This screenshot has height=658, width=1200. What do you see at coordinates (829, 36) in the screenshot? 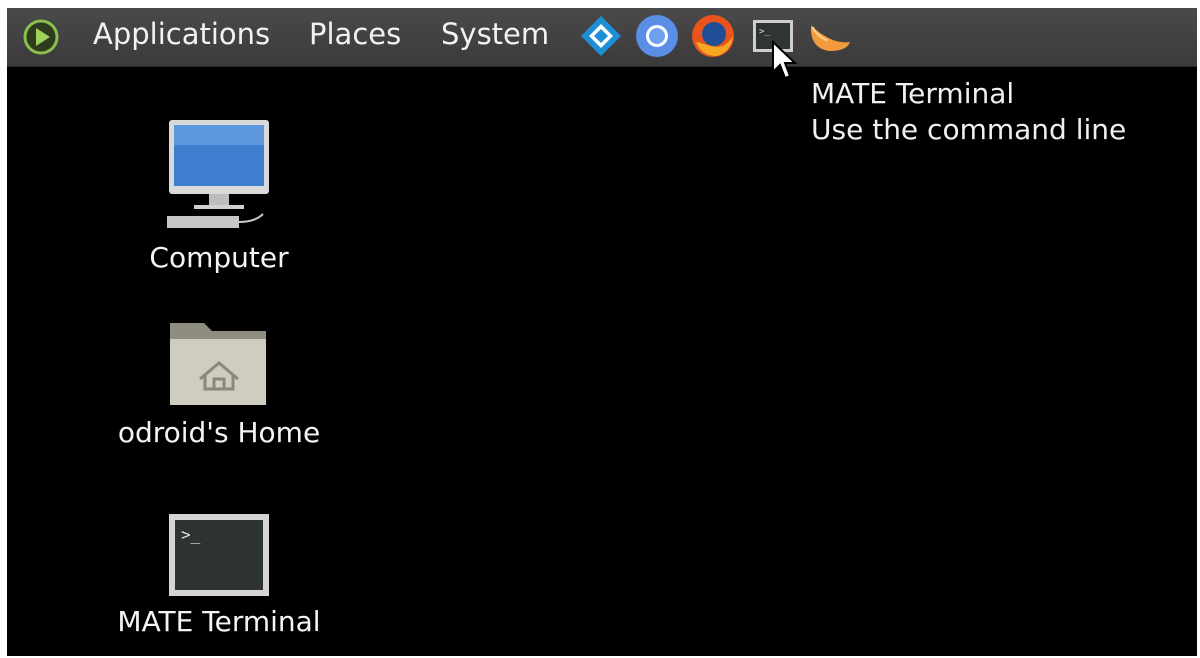
I see `clementine-icon` at bounding box center [829, 36].